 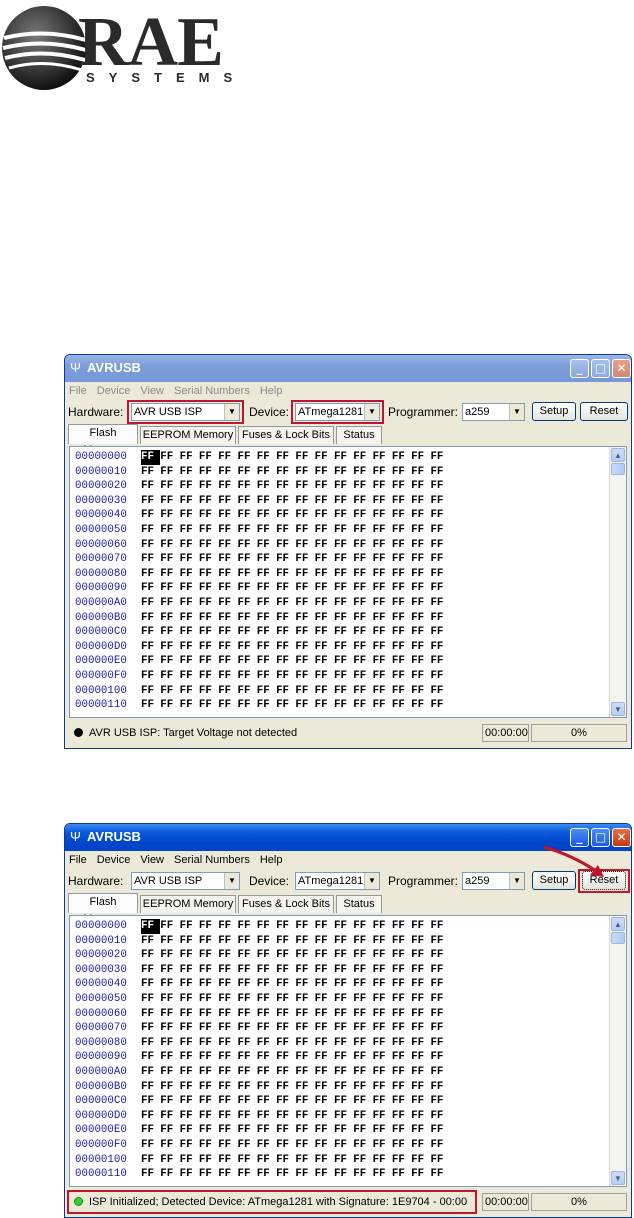 I want to click on hardware-select: AVR USB ISP ▼, so click(x=185, y=881).